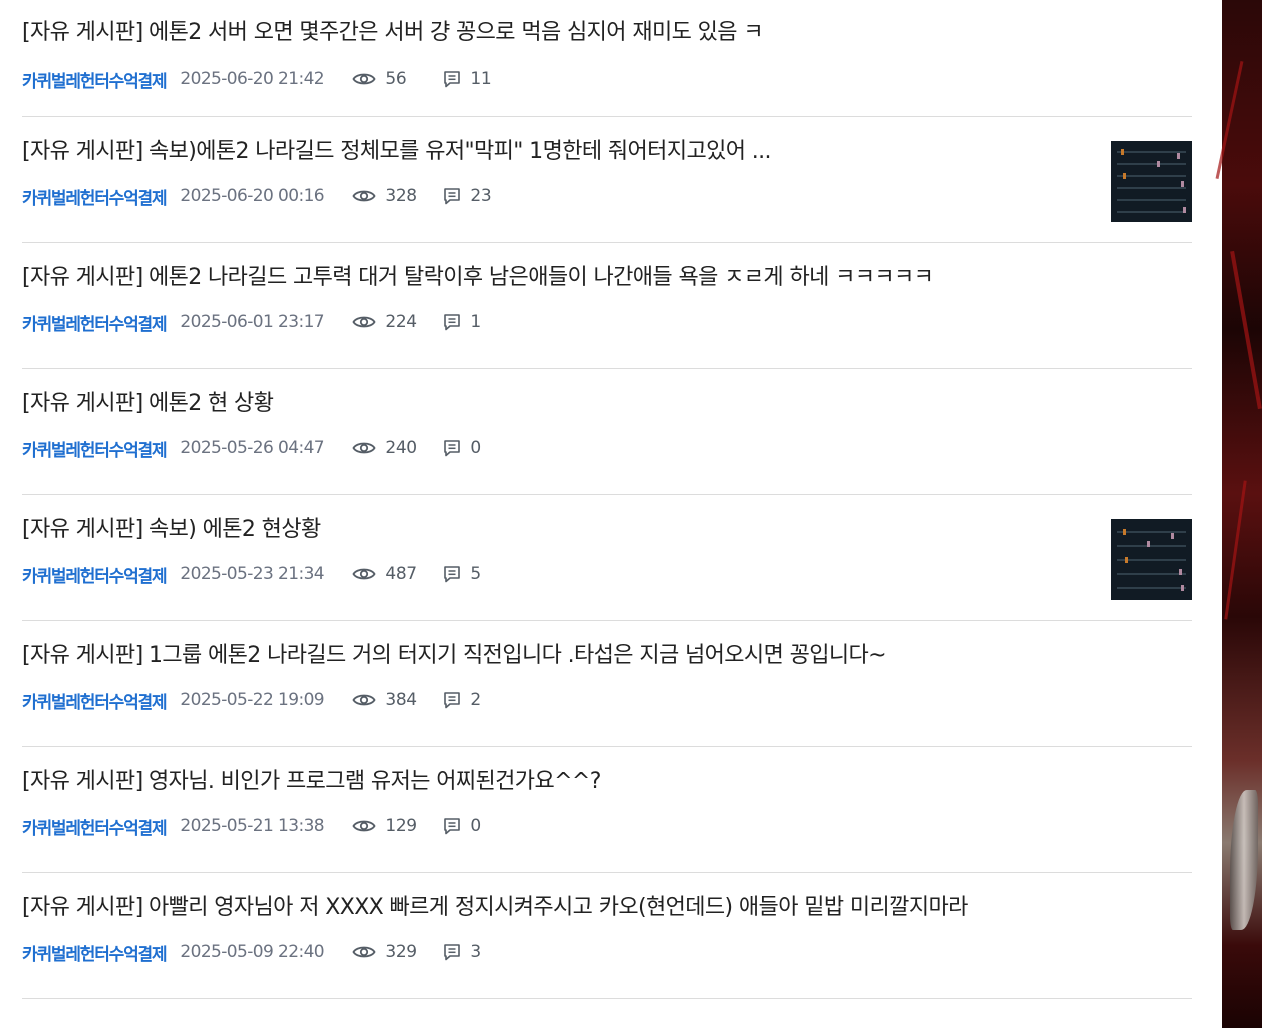  What do you see at coordinates (401, 448) in the screenshot?
I see `view-count-value: 240` at bounding box center [401, 448].